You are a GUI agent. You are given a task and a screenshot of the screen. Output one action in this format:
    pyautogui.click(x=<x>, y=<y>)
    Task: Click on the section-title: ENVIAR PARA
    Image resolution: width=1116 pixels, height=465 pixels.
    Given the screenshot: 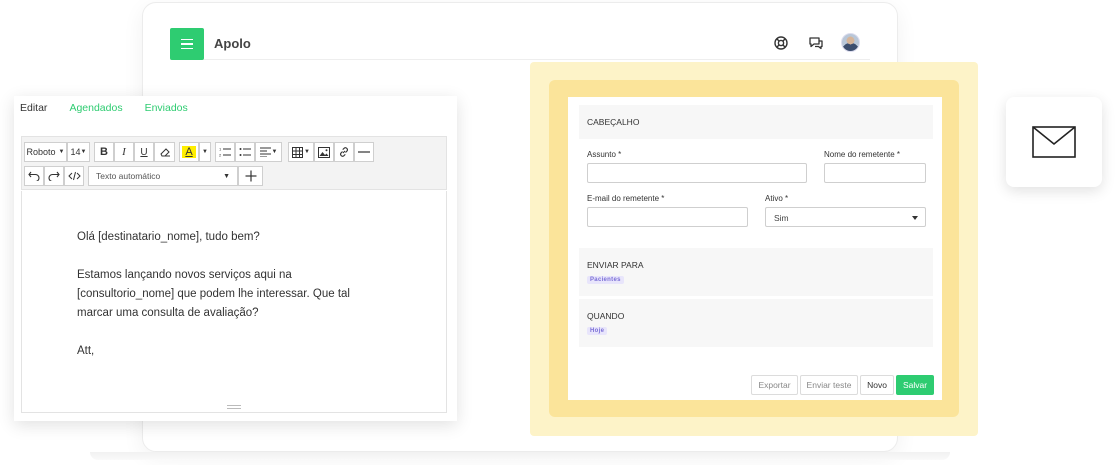 What is the action you would take?
    pyautogui.click(x=615, y=265)
    